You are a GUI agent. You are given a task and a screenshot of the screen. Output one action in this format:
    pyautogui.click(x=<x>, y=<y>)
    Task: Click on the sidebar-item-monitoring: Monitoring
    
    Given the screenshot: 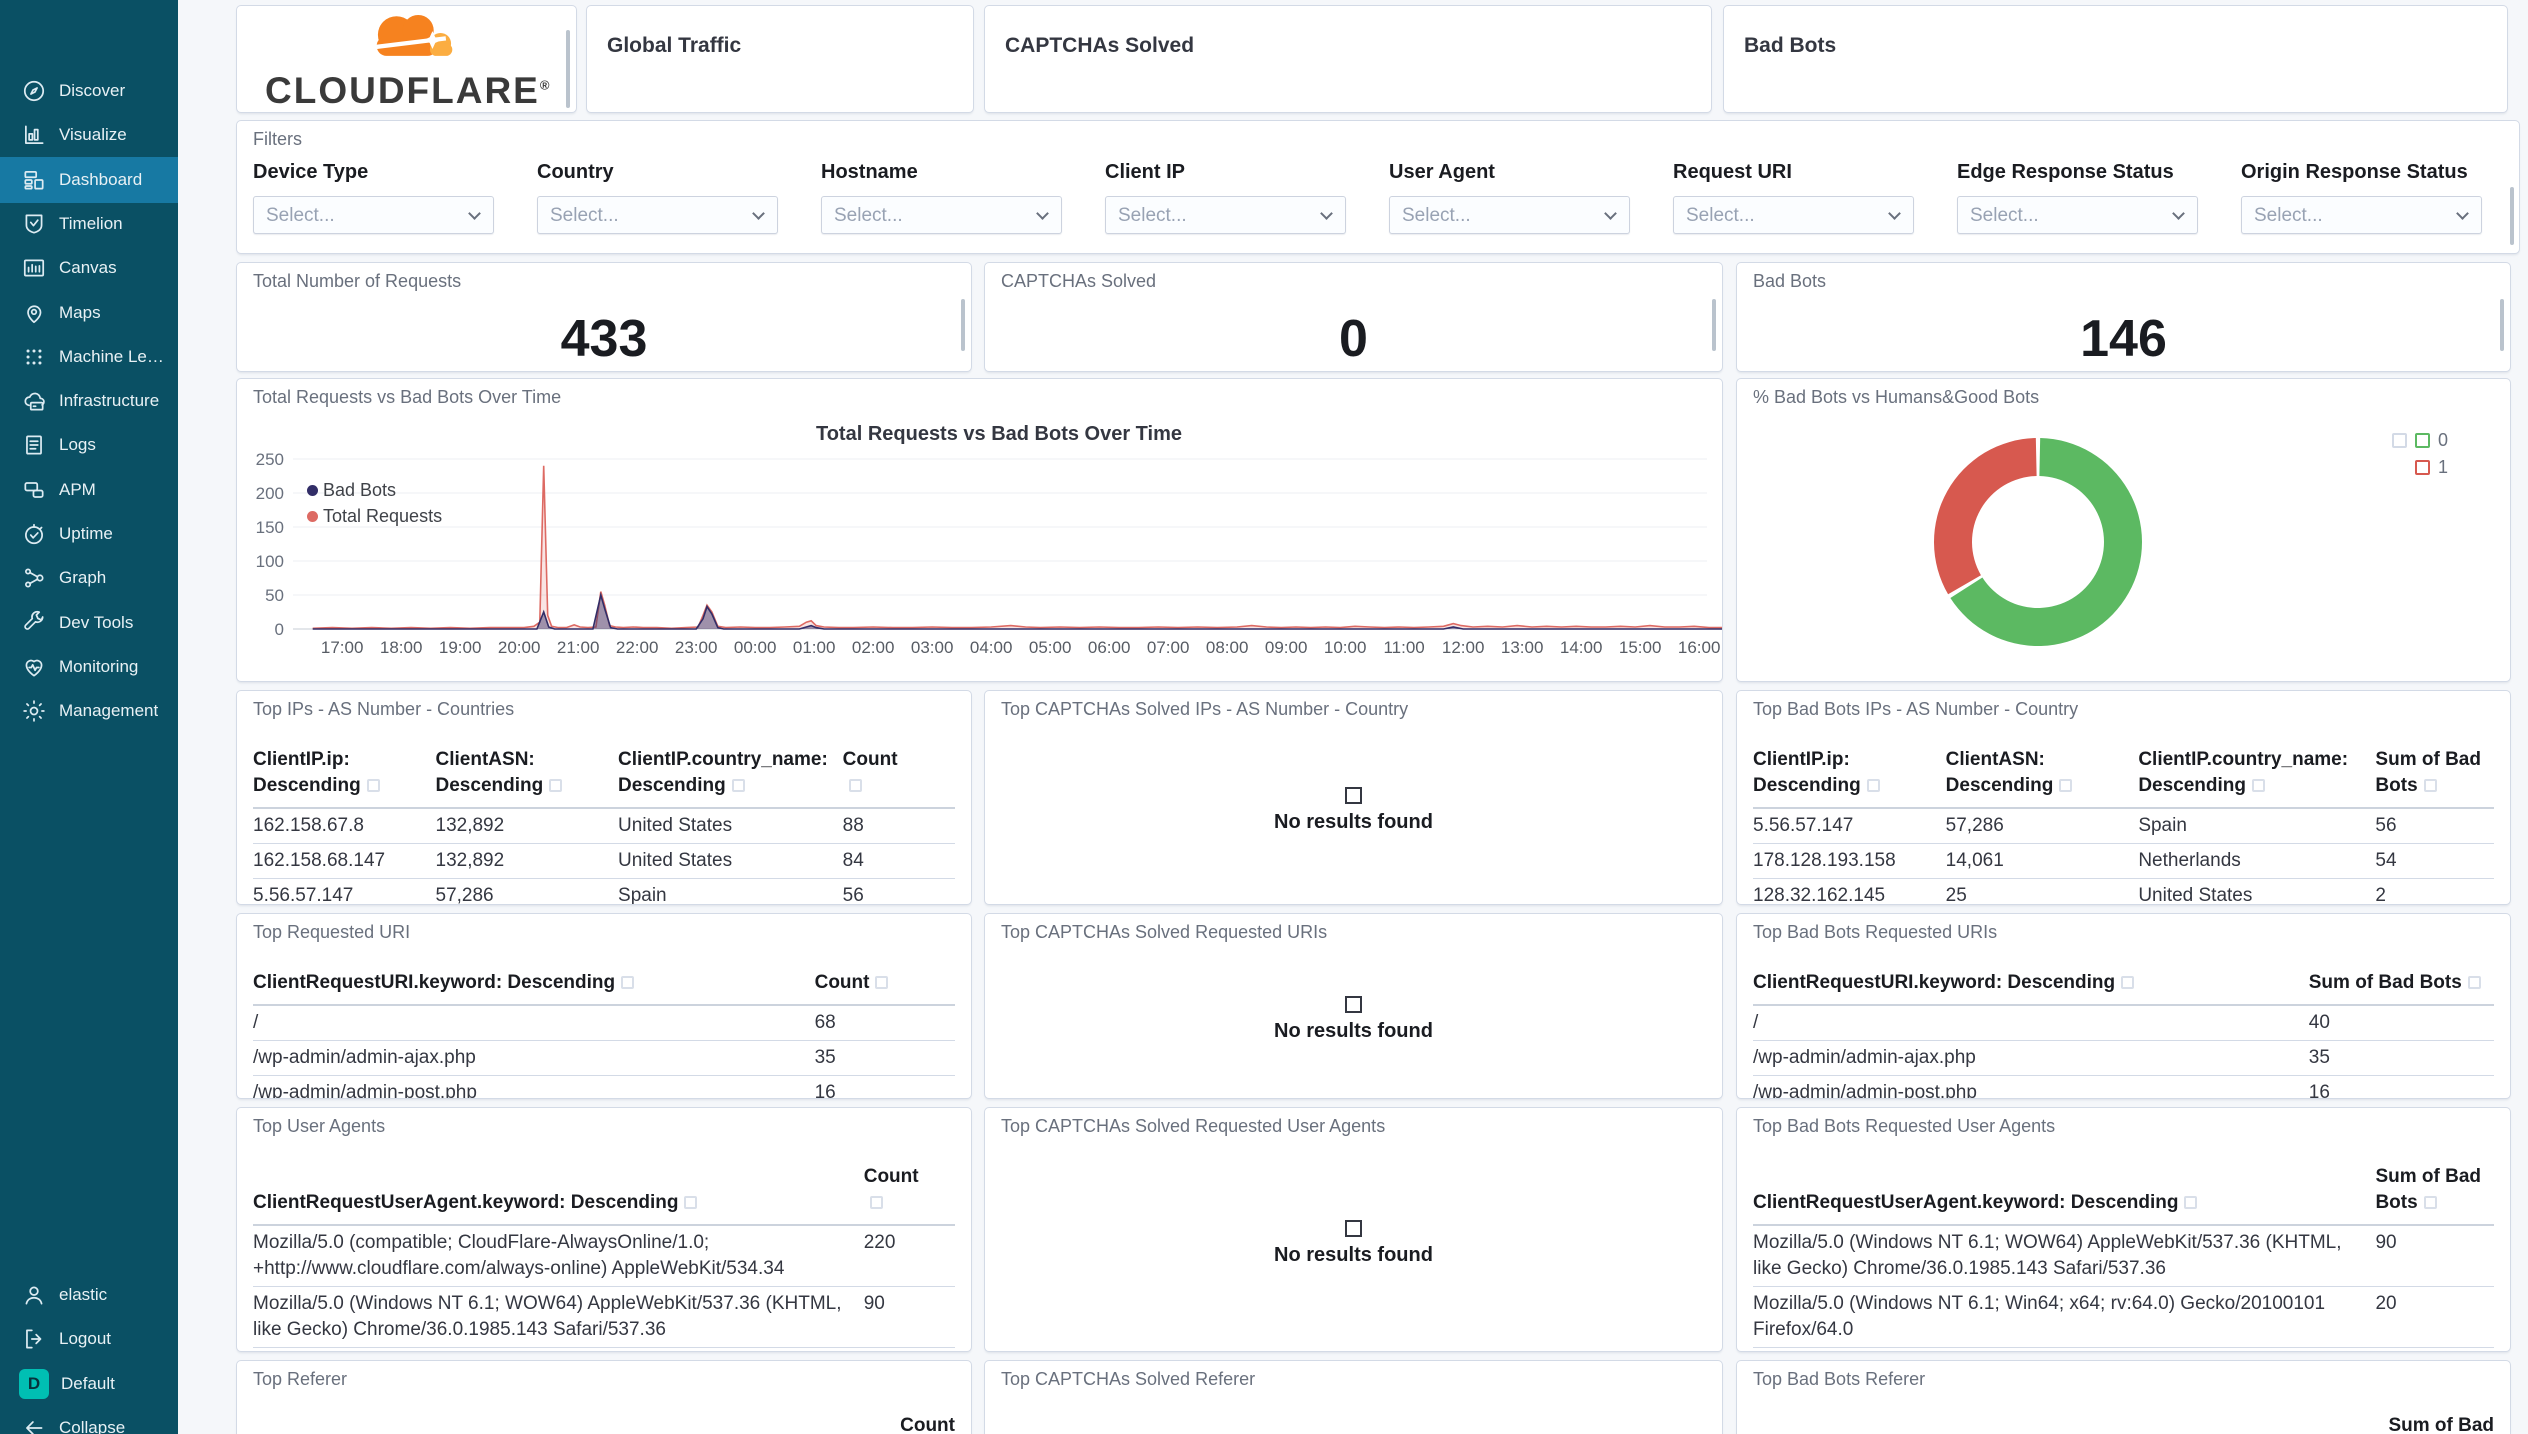 What is the action you would take?
    pyautogui.click(x=89, y=667)
    